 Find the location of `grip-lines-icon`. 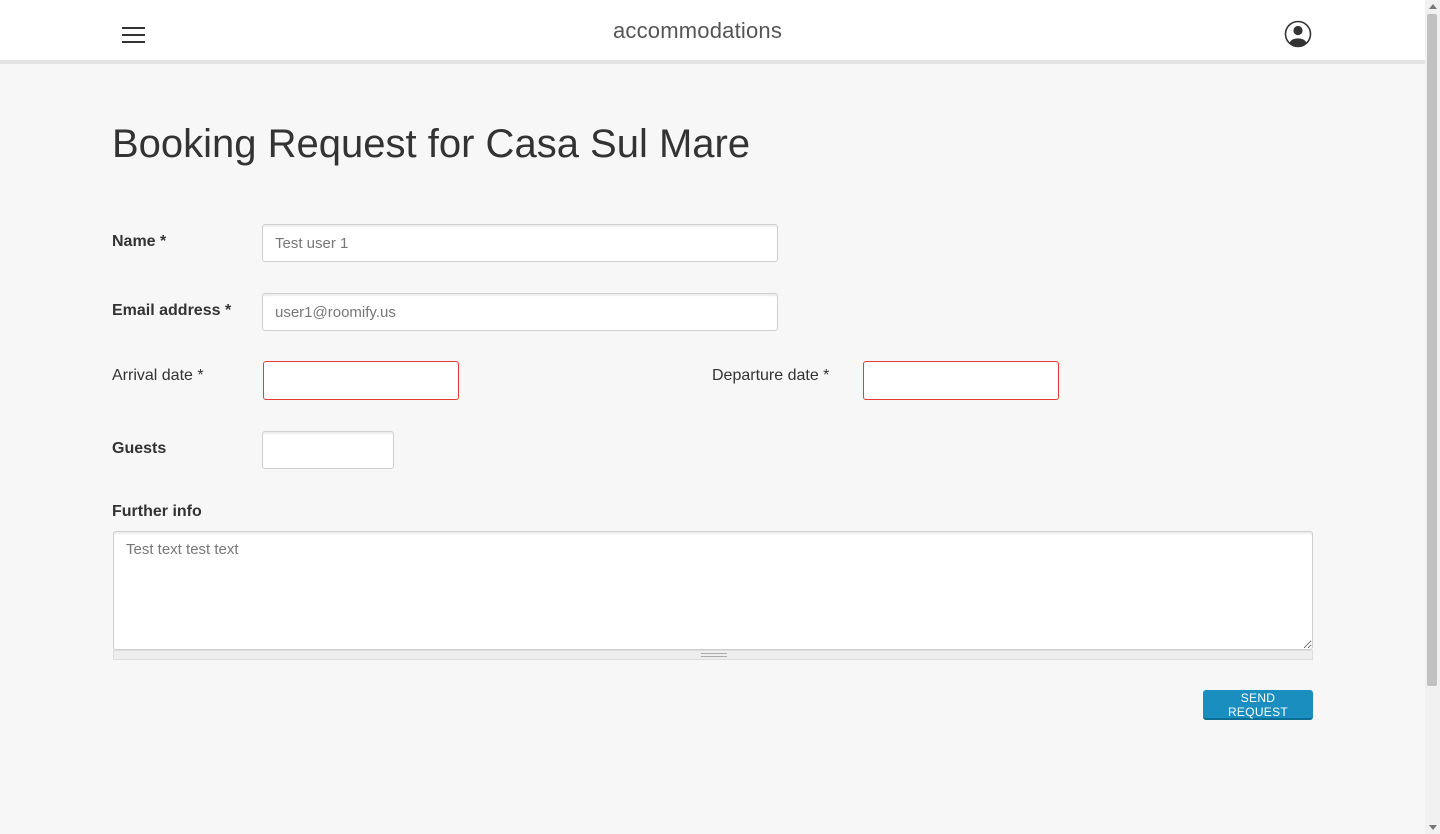

grip-lines-icon is located at coordinates (714, 655).